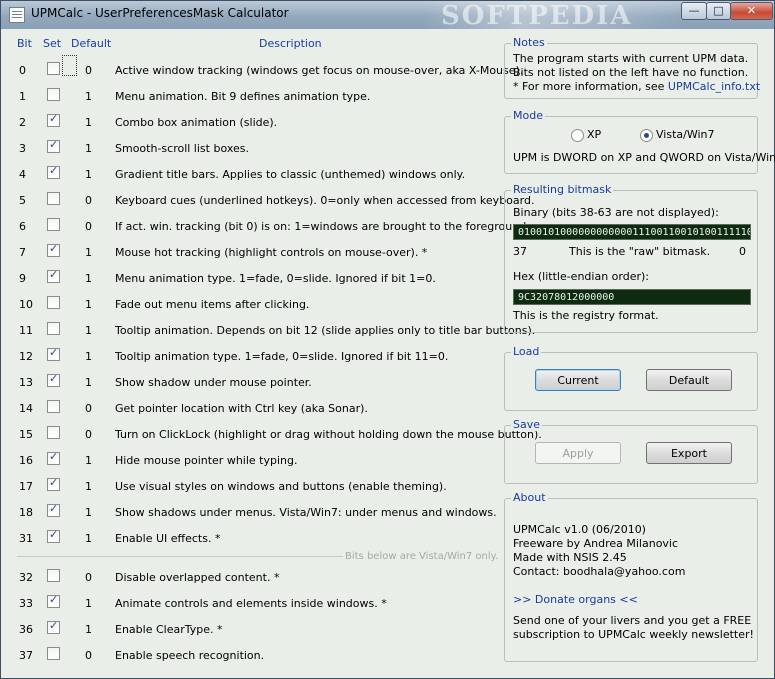  What do you see at coordinates (206, 460) in the screenshot?
I see `bit-description: Hide mouse pointer while typing.` at bounding box center [206, 460].